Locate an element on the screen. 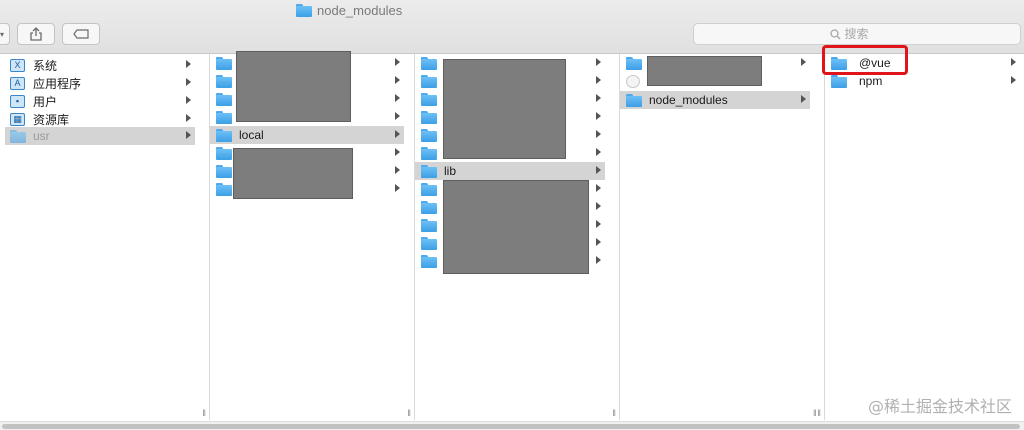 This screenshot has height=430, width=1024. sidebar-item-label: 资源库 is located at coordinates (51, 119).